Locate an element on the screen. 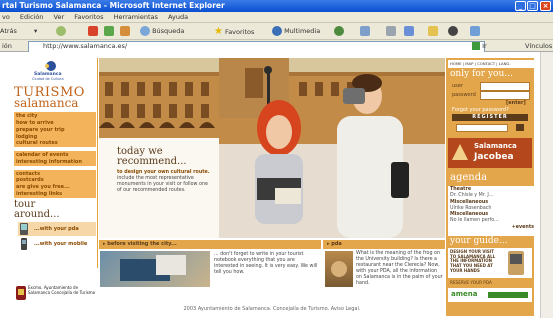  search-button: Búsqueda is located at coordinates (162, 31).